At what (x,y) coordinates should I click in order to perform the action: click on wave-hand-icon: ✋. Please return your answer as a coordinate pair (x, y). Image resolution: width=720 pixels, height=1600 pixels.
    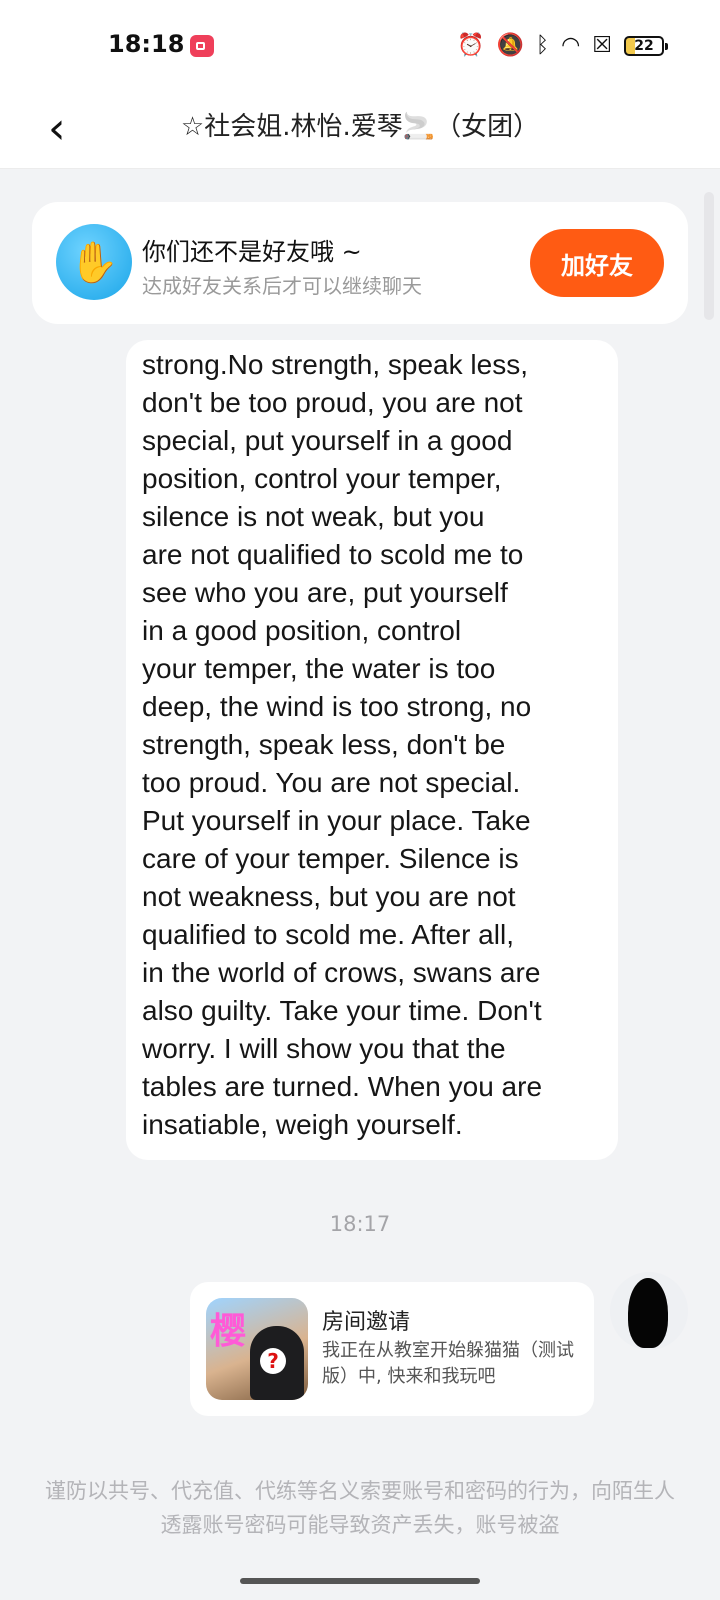
    Looking at the image, I should click on (94, 262).